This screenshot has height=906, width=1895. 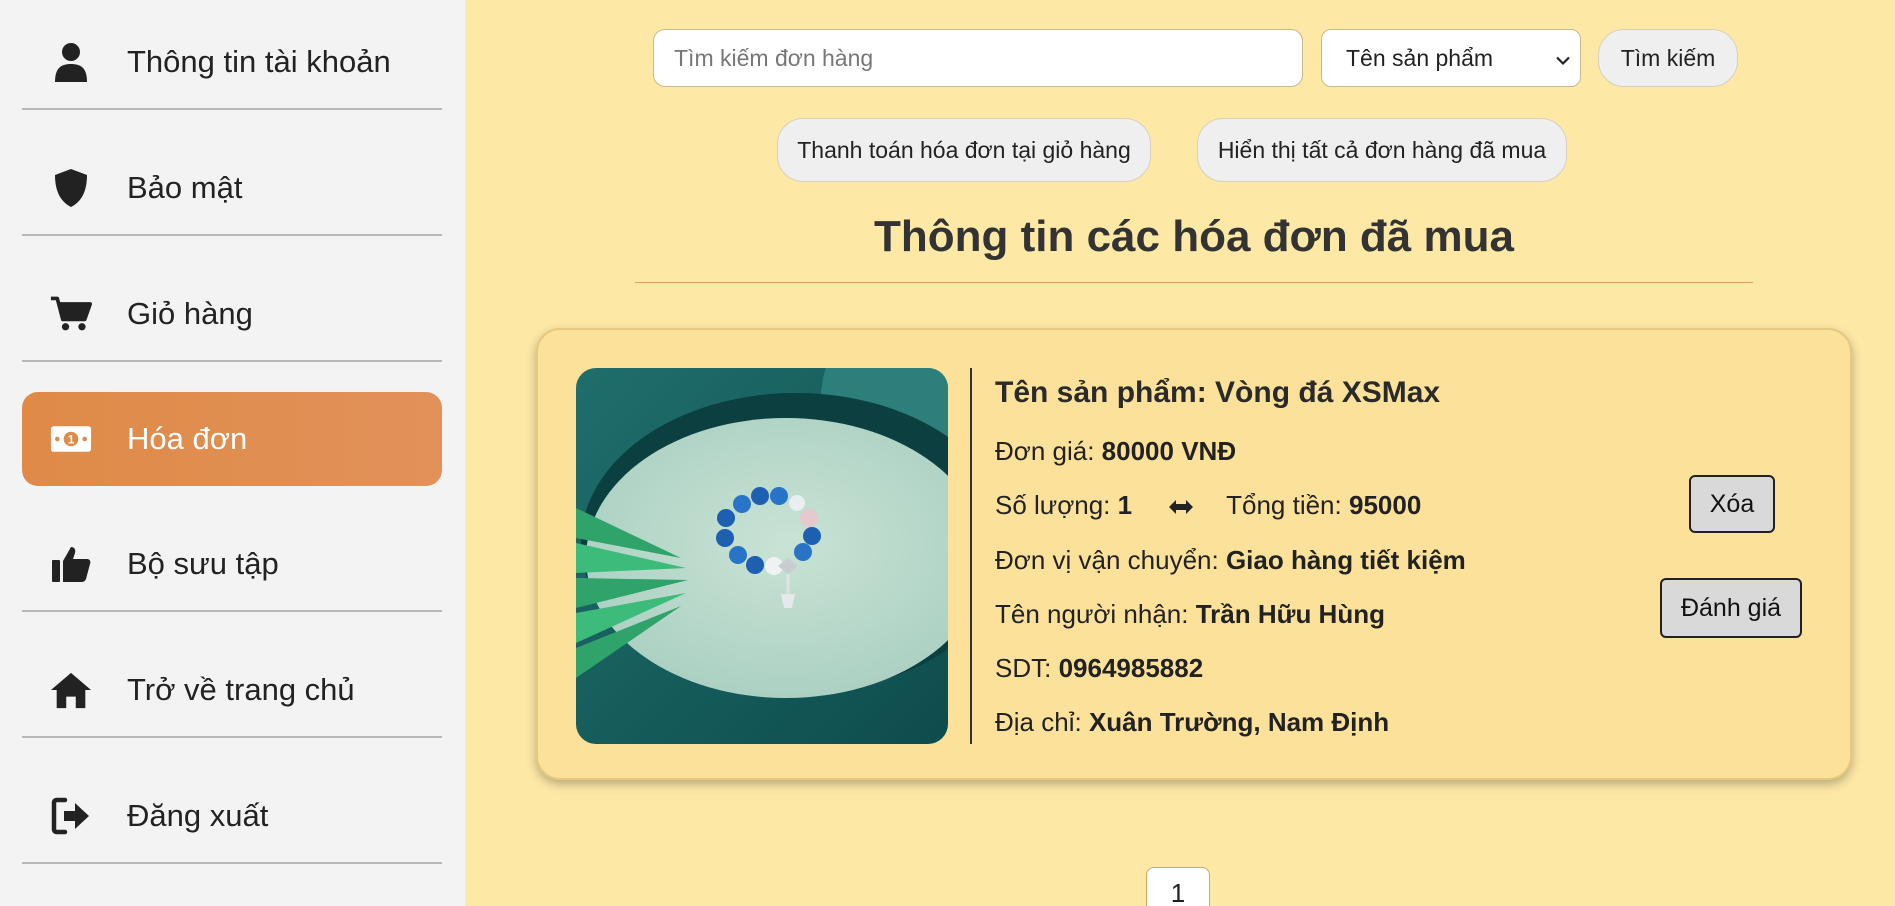 What do you see at coordinates (71, 188) in the screenshot?
I see `shield-icon` at bounding box center [71, 188].